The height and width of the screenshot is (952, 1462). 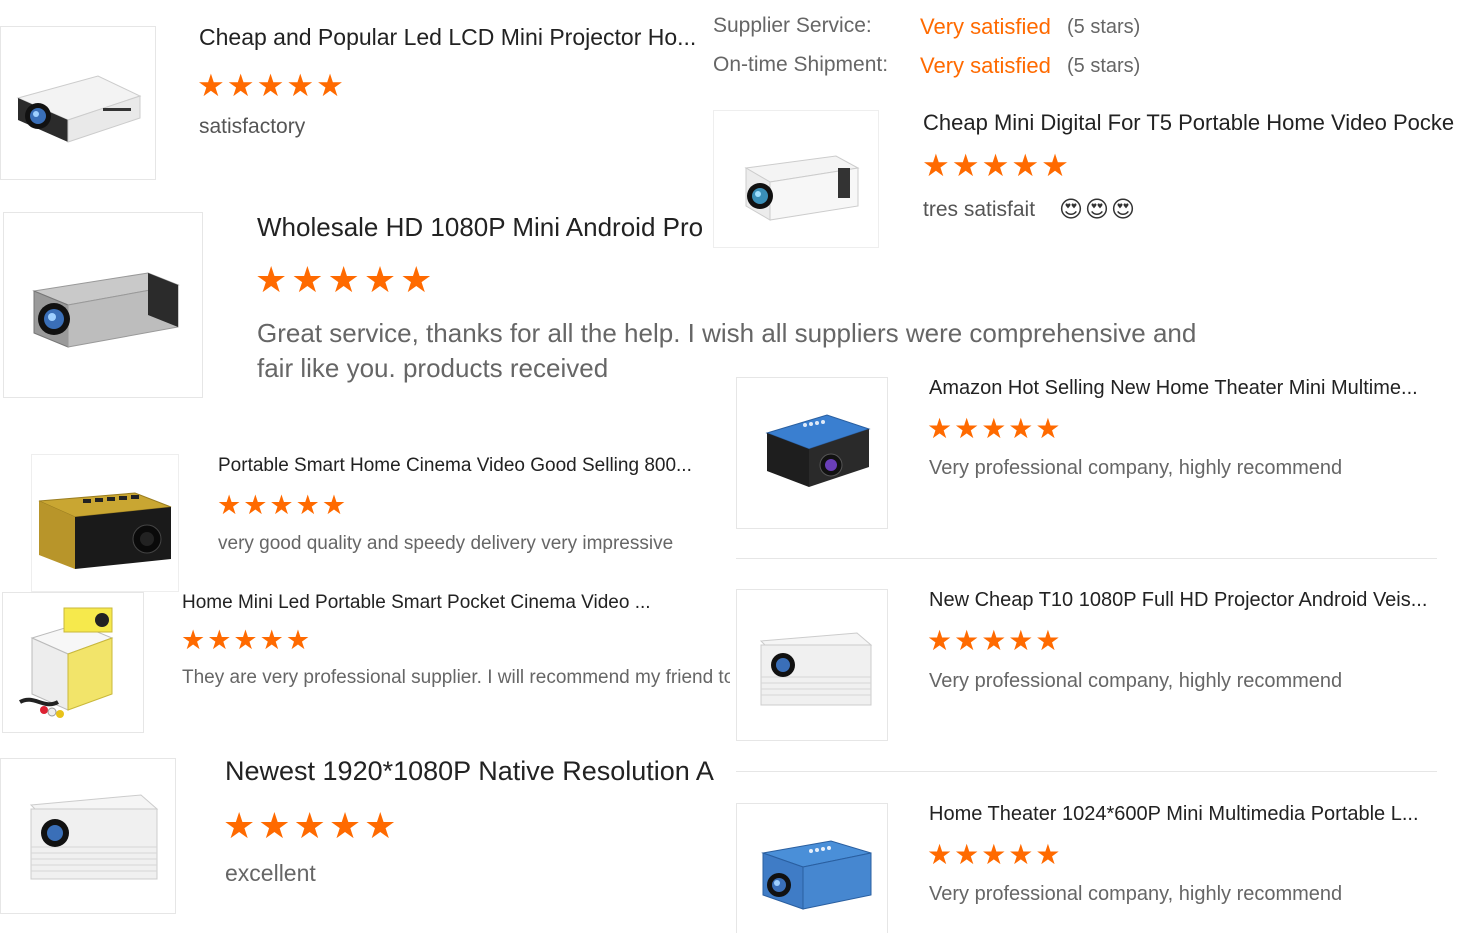 I want to click on review-comment: tres satisfait, so click(x=979, y=209).